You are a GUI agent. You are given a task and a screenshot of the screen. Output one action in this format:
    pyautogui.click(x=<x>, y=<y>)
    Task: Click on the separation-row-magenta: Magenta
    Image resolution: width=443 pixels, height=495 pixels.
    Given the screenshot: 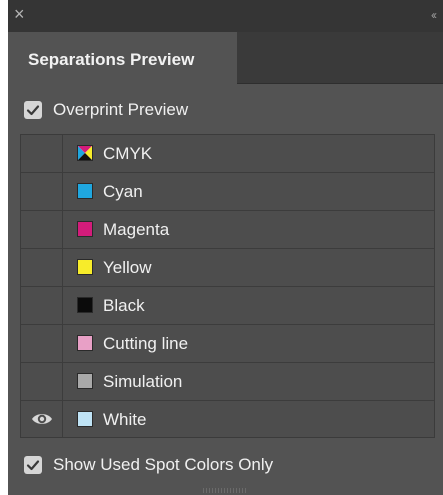 What is the action you would take?
    pyautogui.click(x=227, y=230)
    